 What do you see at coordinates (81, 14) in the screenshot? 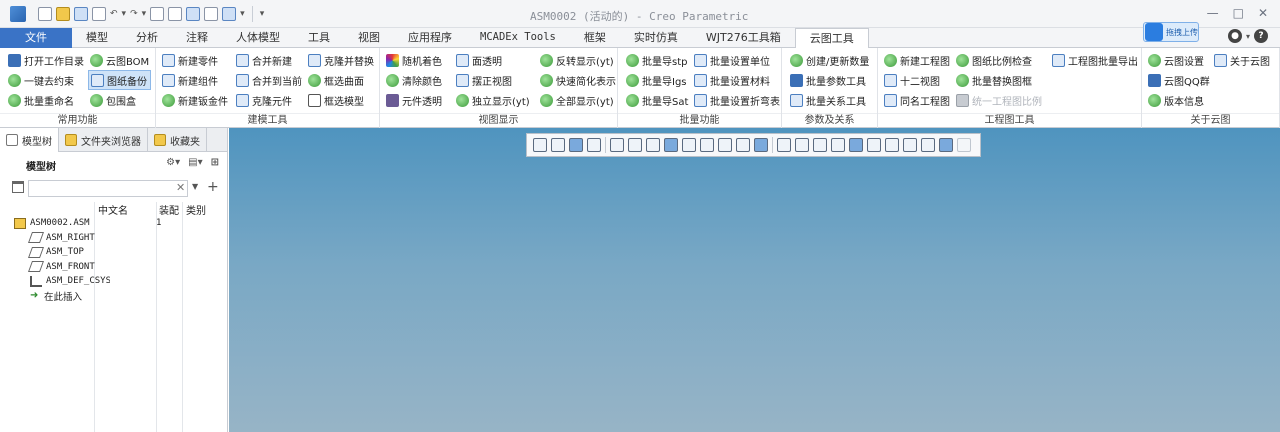
I see `save-icon` at bounding box center [81, 14].